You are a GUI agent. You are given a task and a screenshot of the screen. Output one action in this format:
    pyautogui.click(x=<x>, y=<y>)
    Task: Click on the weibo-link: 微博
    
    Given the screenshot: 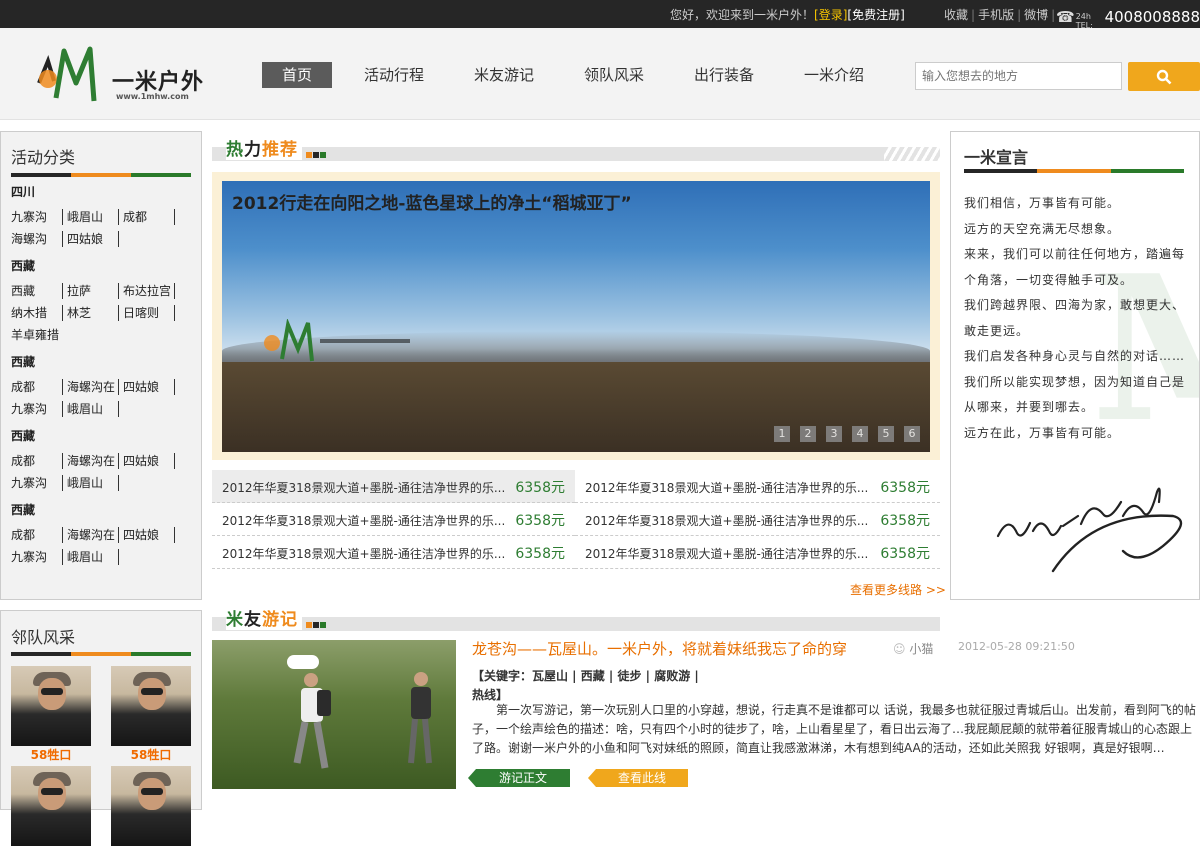 What is the action you would take?
    pyautogui.click(x=1036, y=15)
    